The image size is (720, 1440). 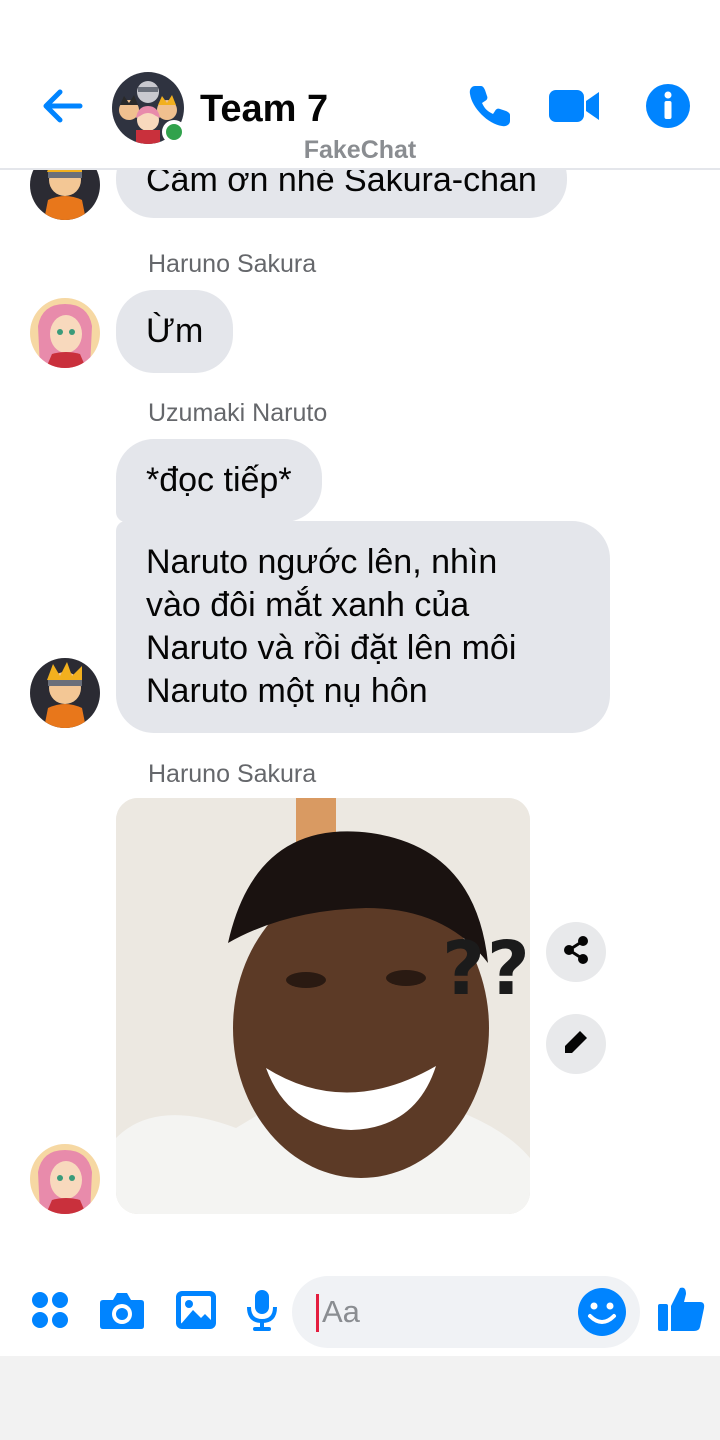 I want to click on gallery-icon, so click(x=196, y=1312).